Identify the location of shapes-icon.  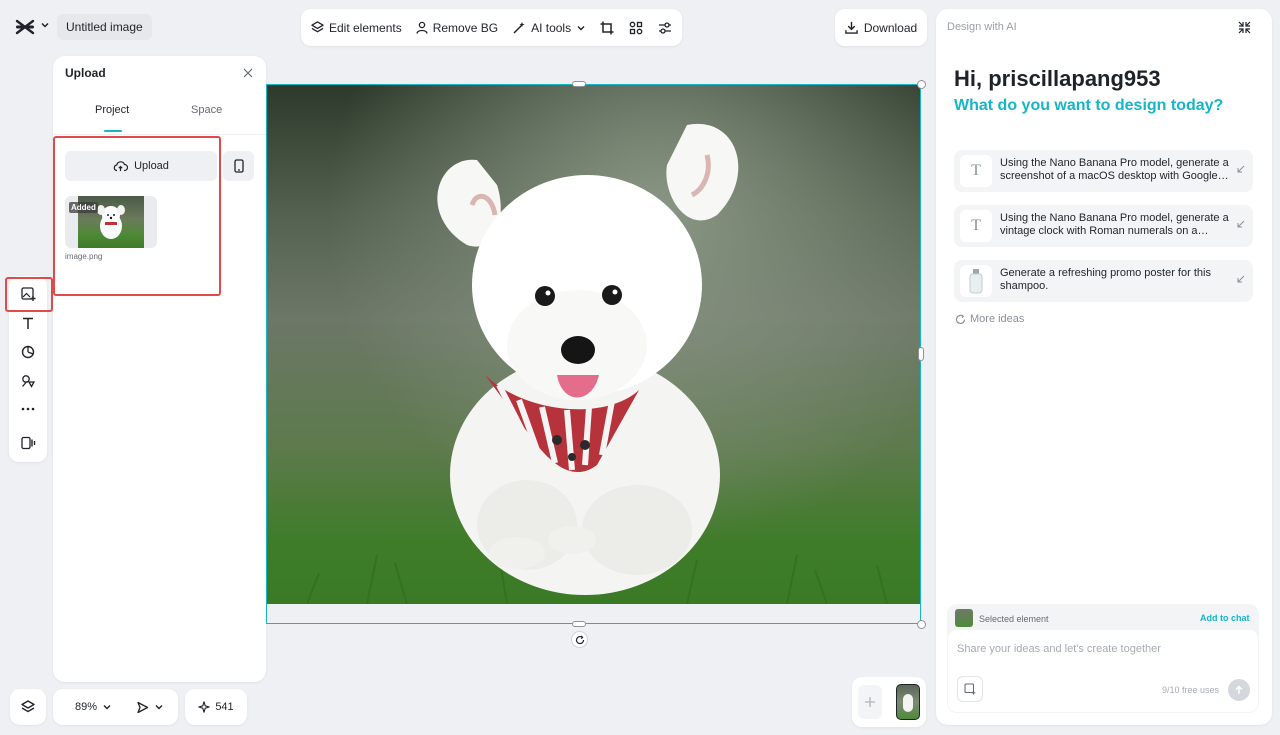
(28, 352).